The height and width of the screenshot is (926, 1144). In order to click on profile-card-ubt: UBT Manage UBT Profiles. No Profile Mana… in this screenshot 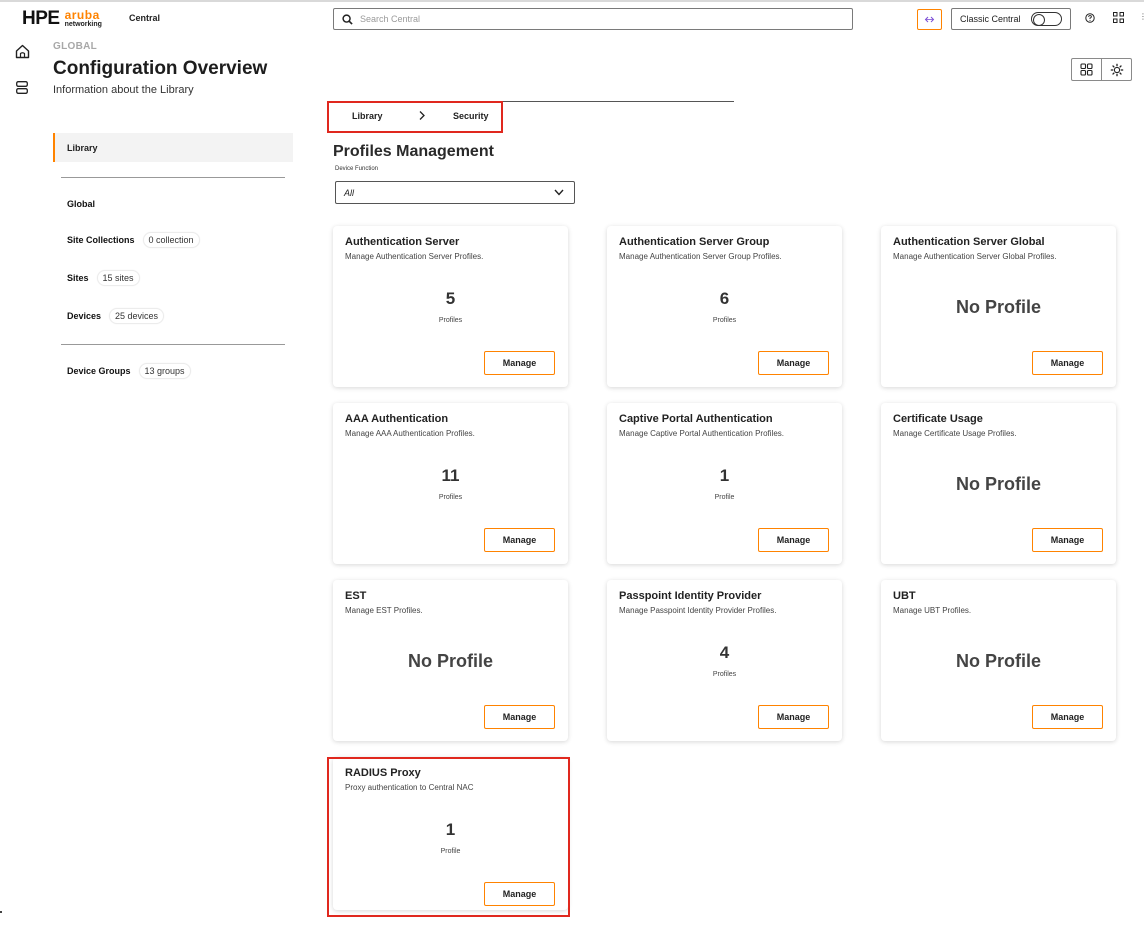, I will do `click(998, 660)`.